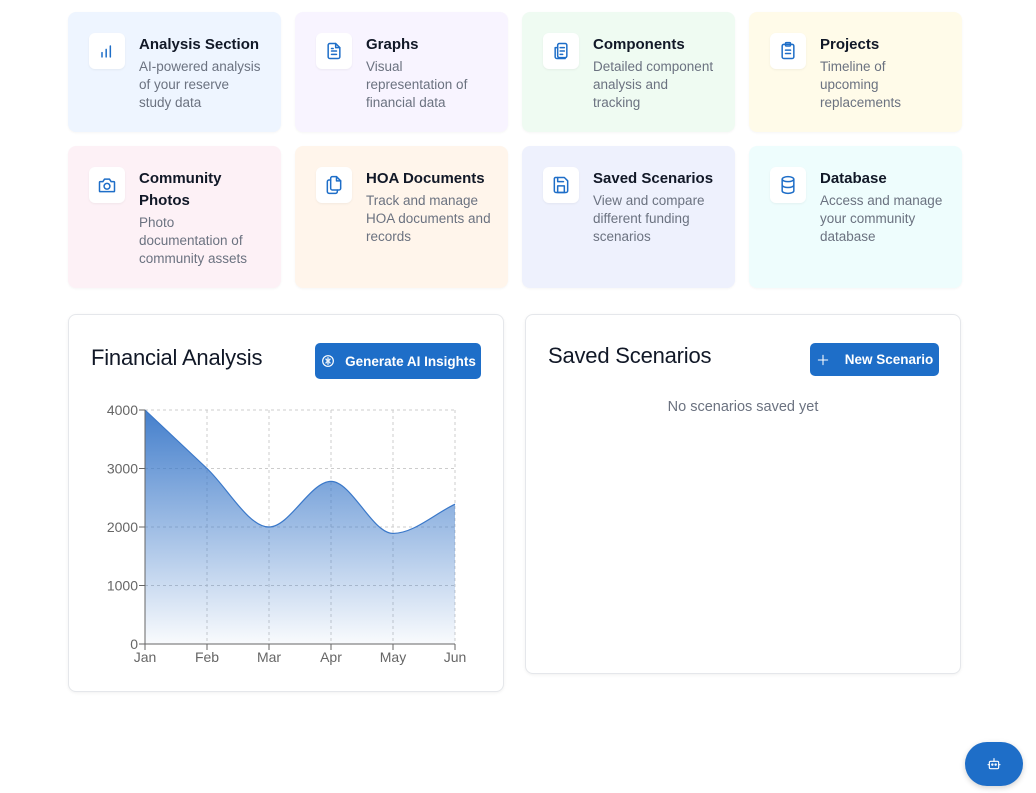 The image size is (1036, 793). What do you see at coordinates (392, 44) in the screenshot?
I see `card-title: Graphs` at bounding box center [392, 44].